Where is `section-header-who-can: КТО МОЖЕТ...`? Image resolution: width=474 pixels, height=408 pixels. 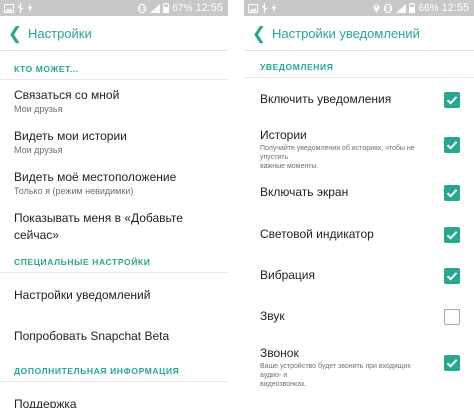 section-header-who-can: КТО МОЖЕТ... is located at coordinates (46, 69).